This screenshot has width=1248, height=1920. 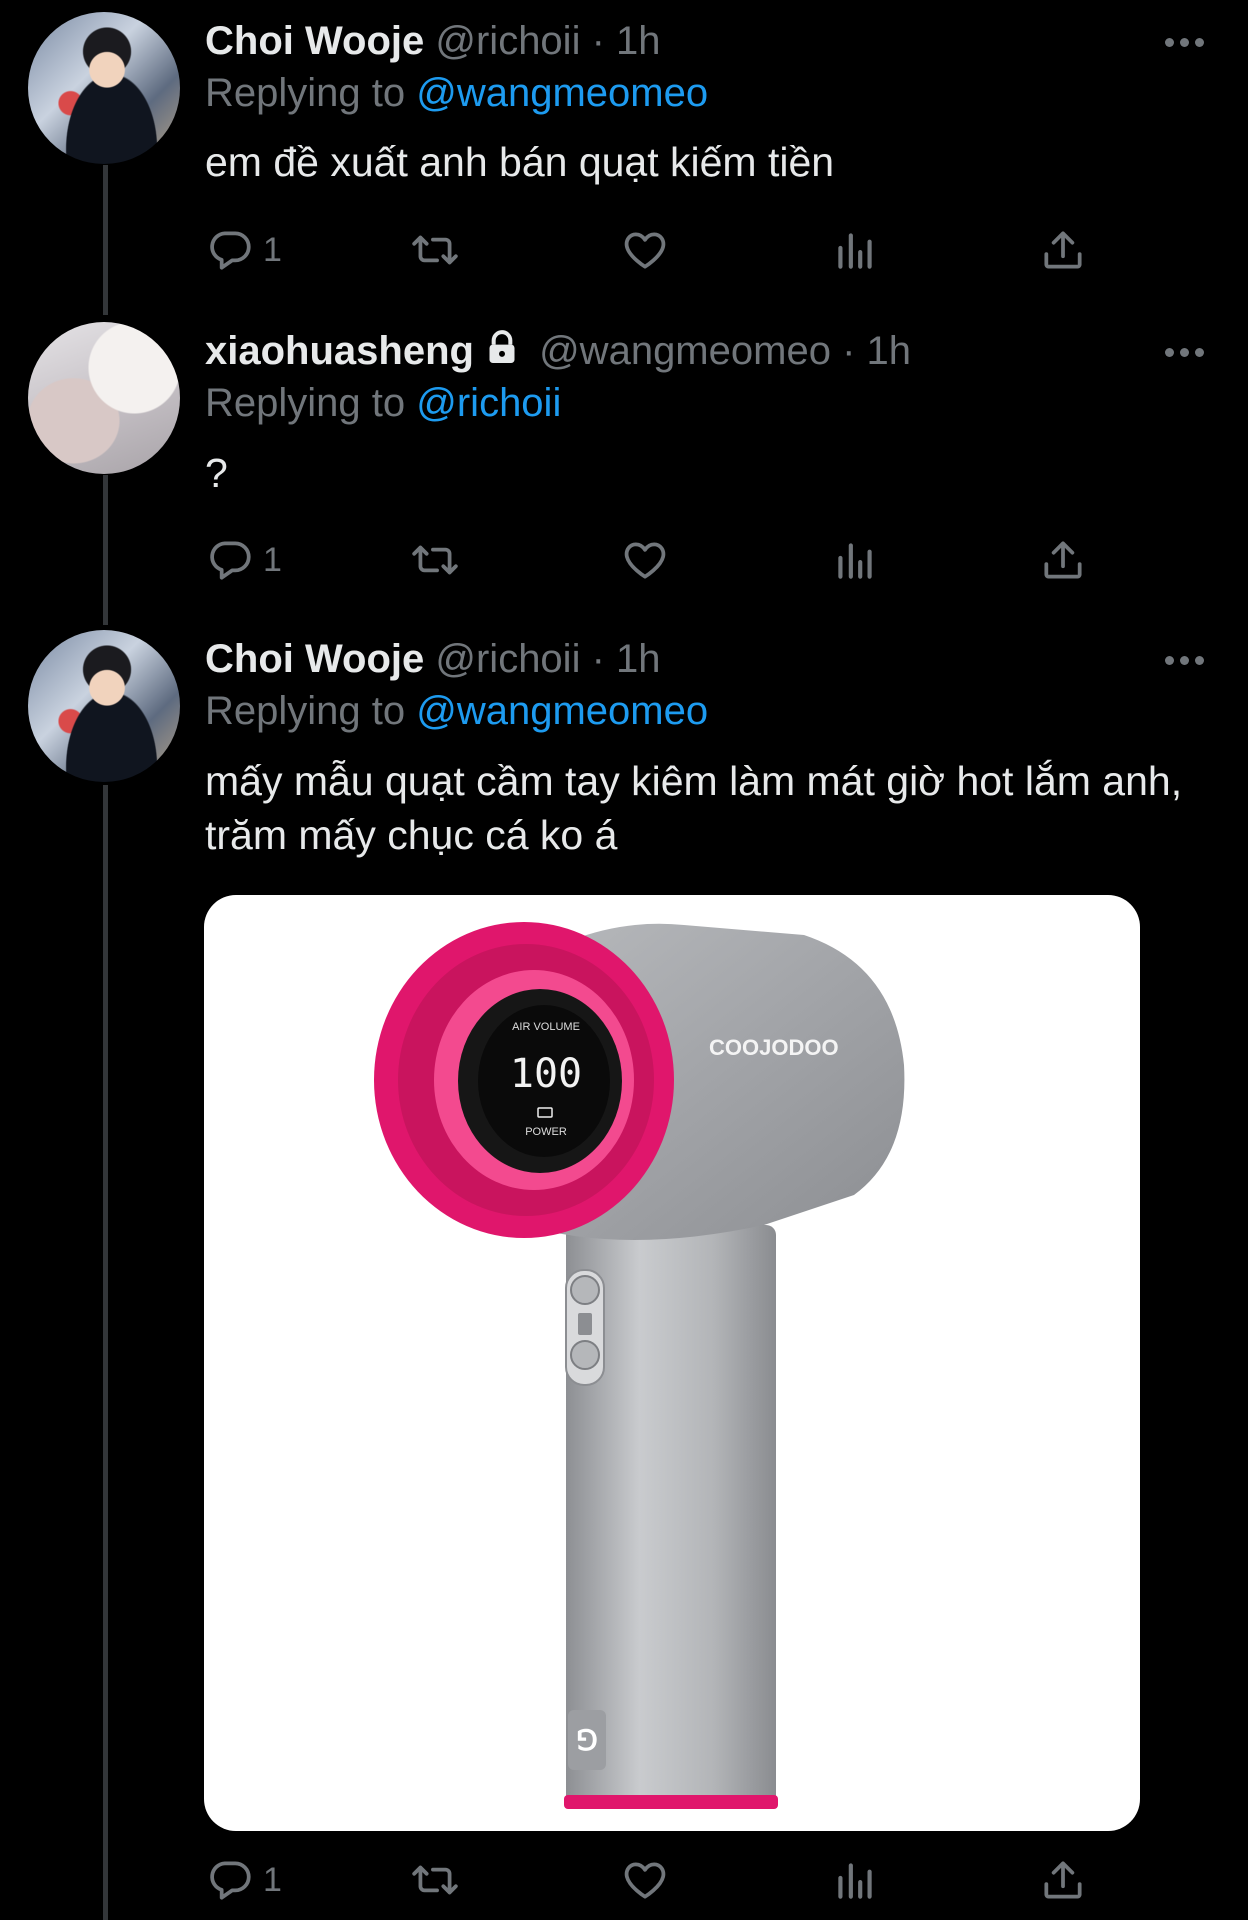 I want to click on tweet-text: ?, so click(x=216, y=473).